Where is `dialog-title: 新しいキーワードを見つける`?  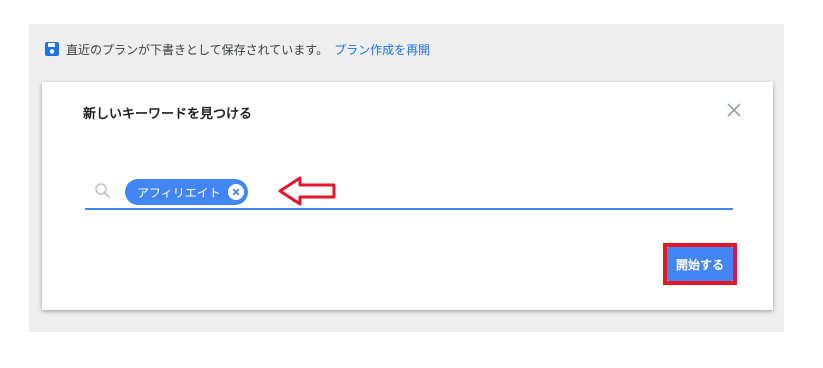 dialog-title: 新しいキーワードを見つける is located at coordinates (168, 114).